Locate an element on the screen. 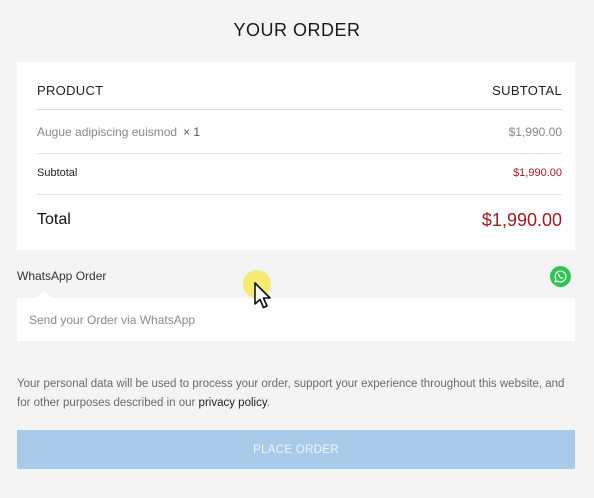 The width and height of the screenshot is (594, 498). subtotal-label: Subtotal is located at coordinates (57, 173).